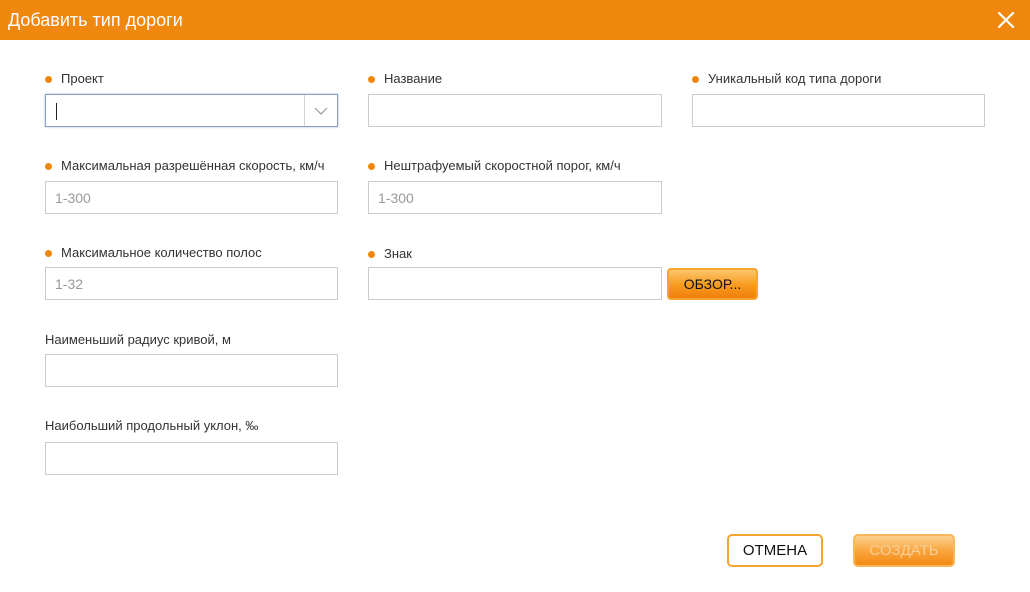 This screenshot has width=1030, height=592. Describe the element at coordinates (321, 113) in the screenshot. I see `chevron-down-icon` at that location.